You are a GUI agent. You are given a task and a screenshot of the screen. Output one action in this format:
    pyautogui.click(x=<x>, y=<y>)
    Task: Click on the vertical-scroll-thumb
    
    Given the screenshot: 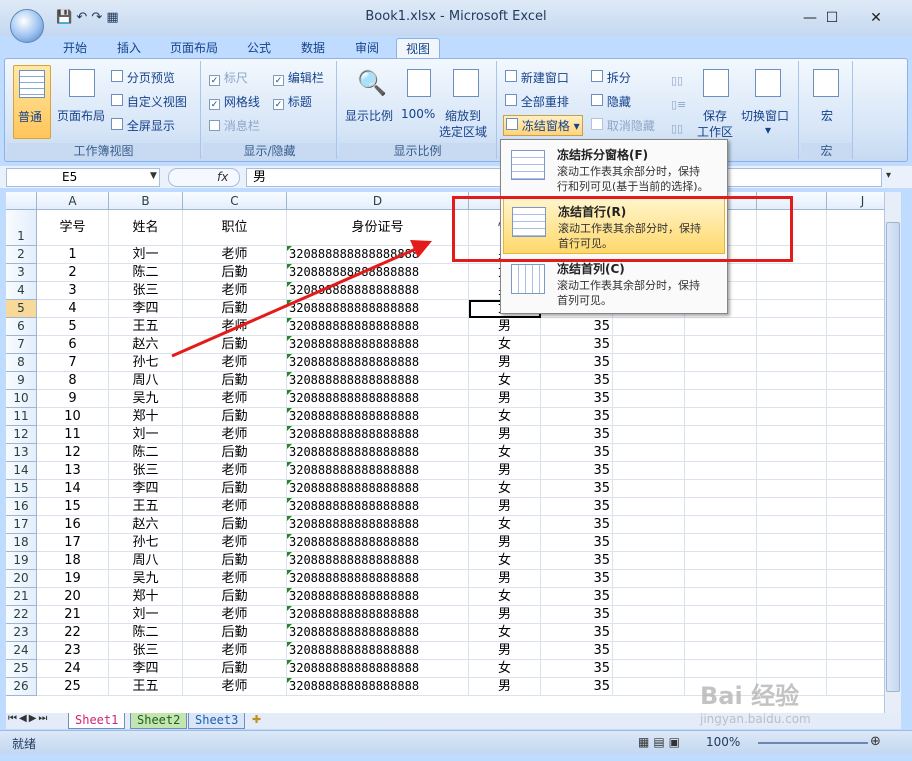 What is the action you would take?
    pyautogui.click(x=893, y=457)
    